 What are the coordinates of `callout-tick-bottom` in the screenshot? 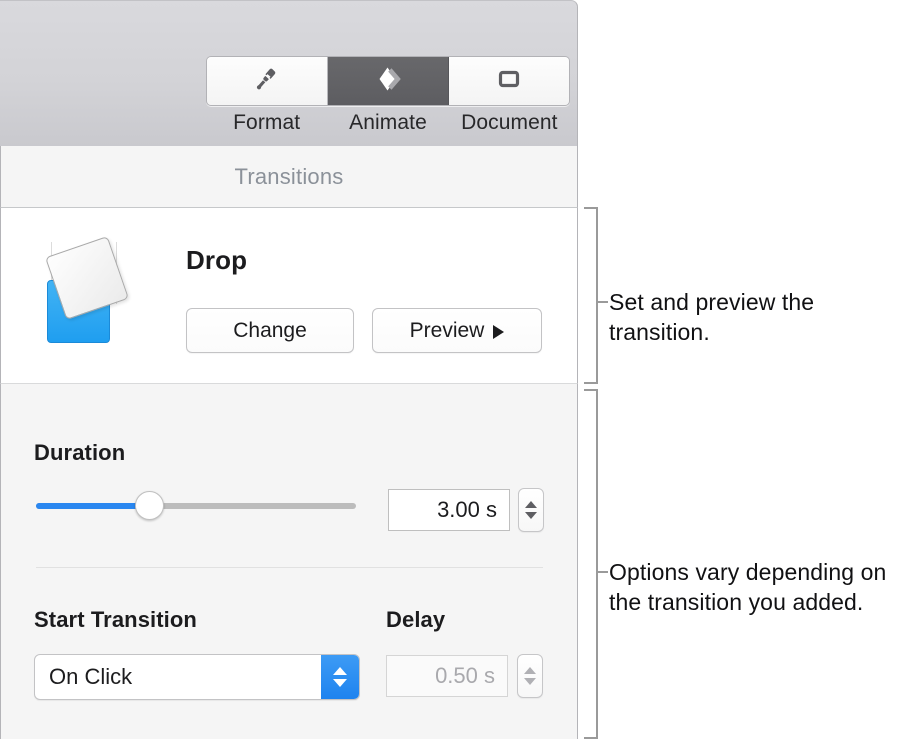 It's located at (602, 572).